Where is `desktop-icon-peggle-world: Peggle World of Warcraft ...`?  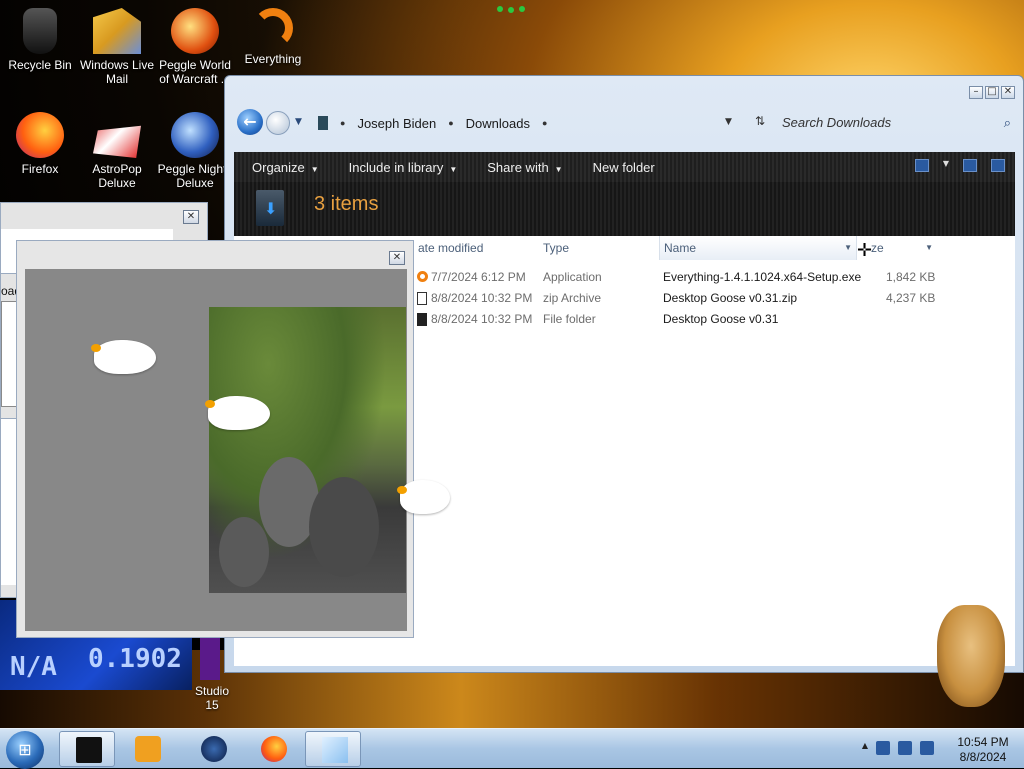 desktop-icon-peggle-world: Peggle World of Warcraft ... is located at coordinates (195, 47).